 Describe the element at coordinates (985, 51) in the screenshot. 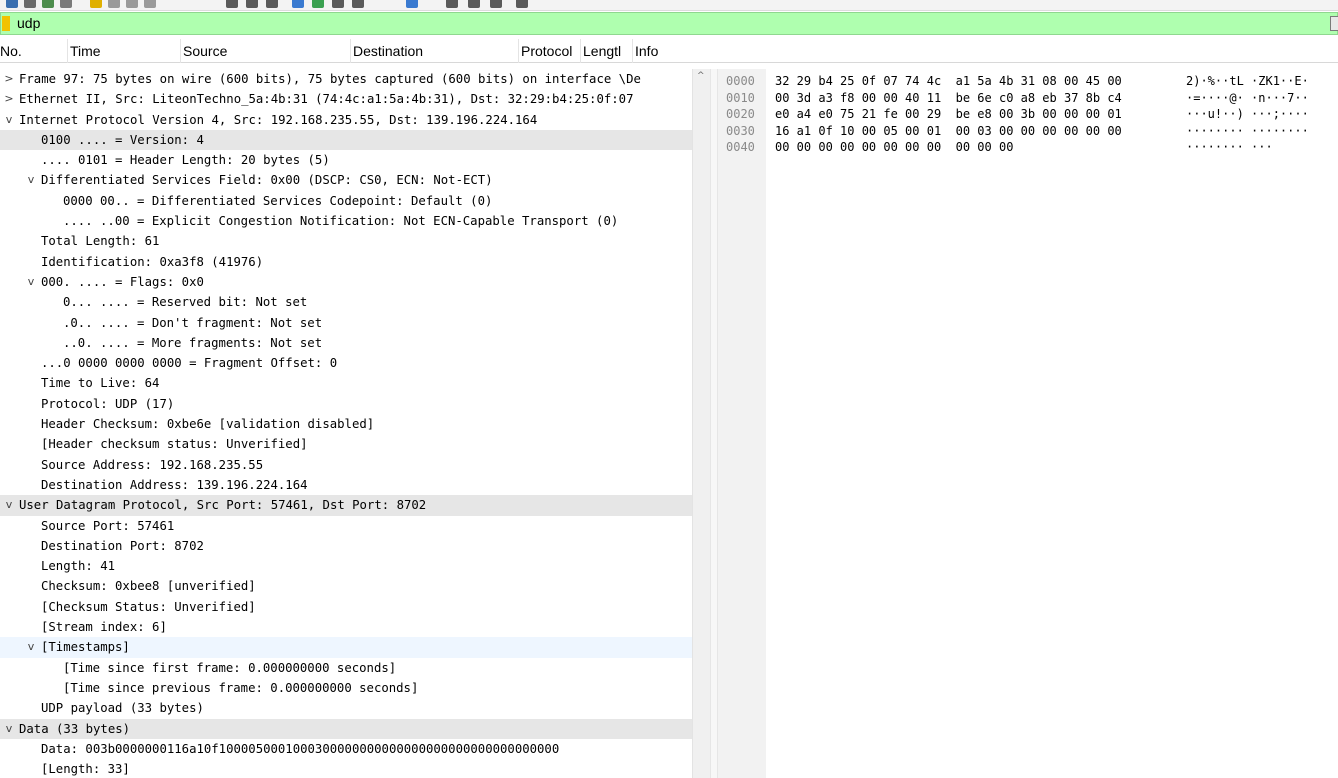

I see `column-header-info: Info` at that location.